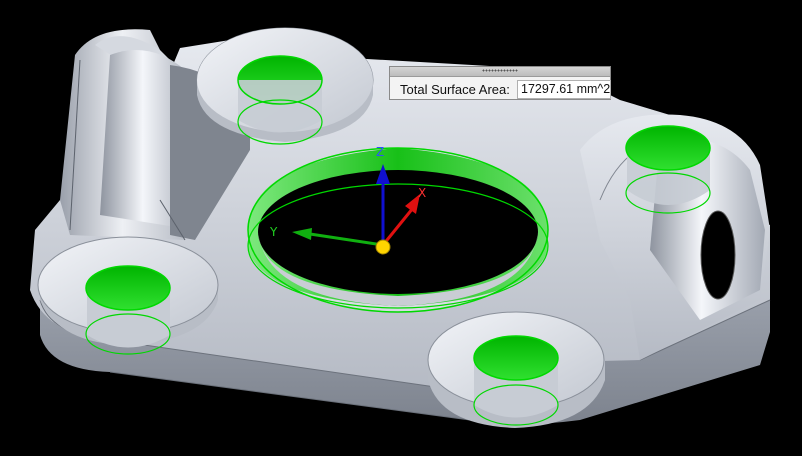 Image resolution: width=802 pixels, height=456 pixels. I want to click on surface-area-value-field: 17297.61 mm^2, so click(564, 89).